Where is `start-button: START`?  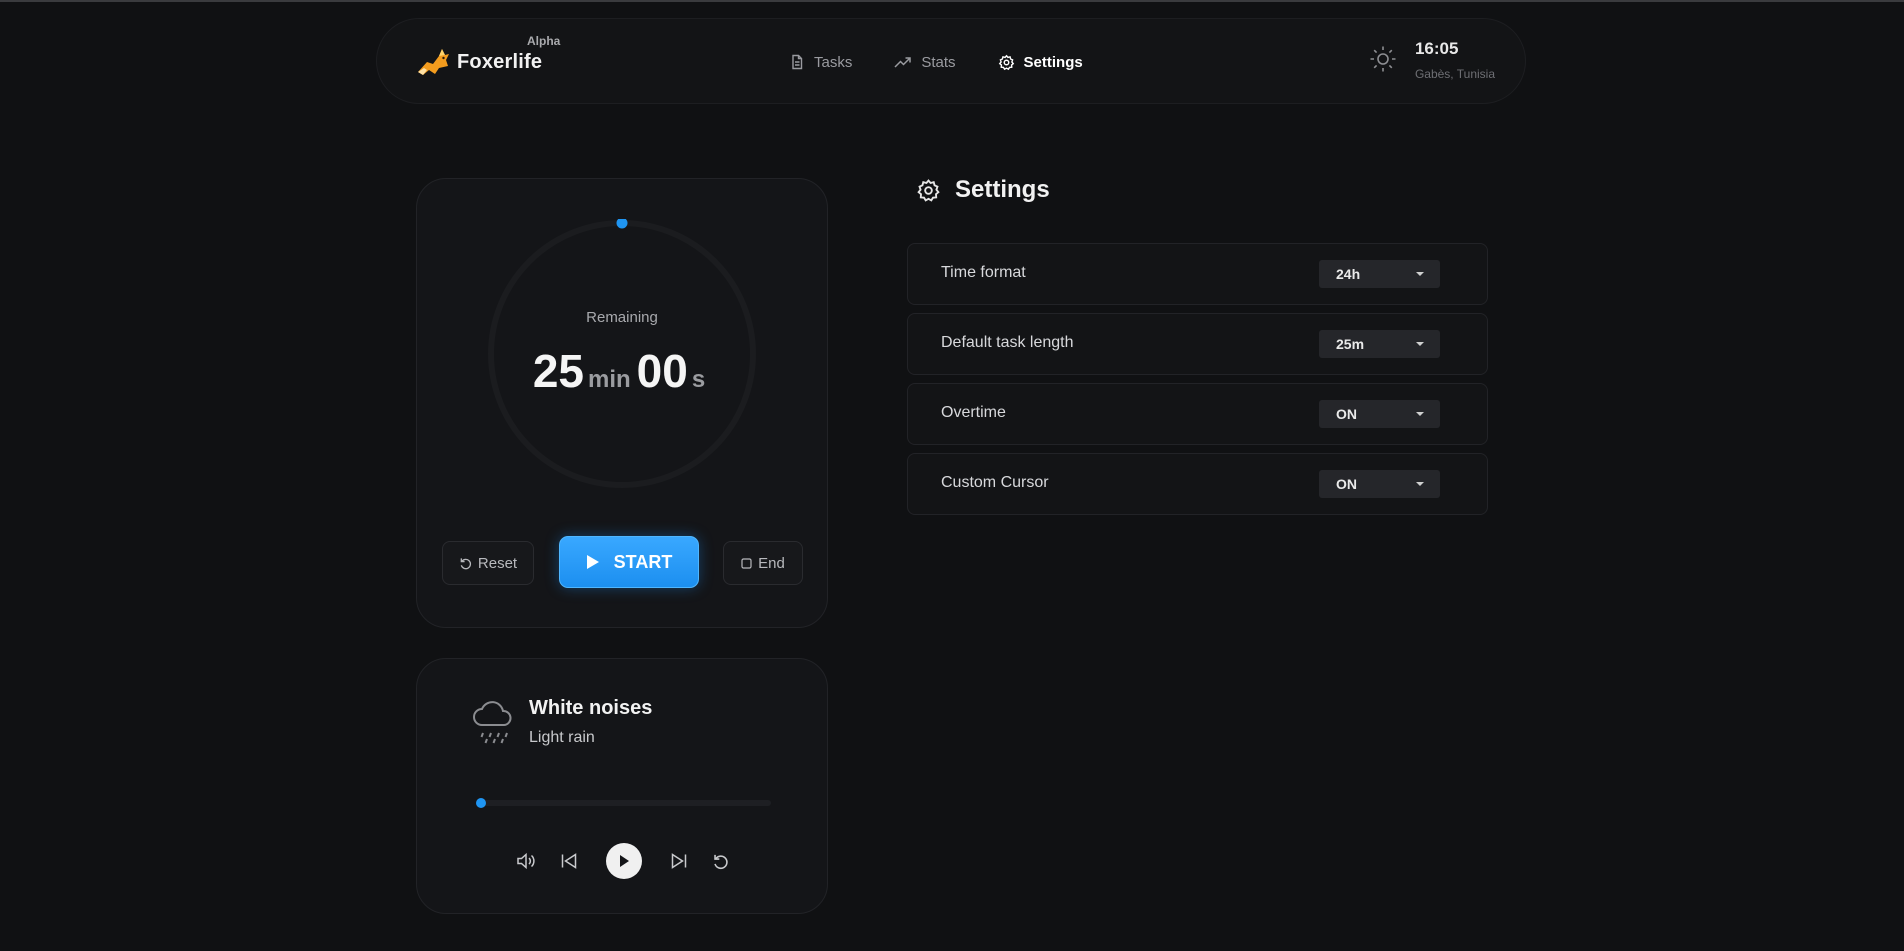 start-button: START is located at coordinates (629, 562).